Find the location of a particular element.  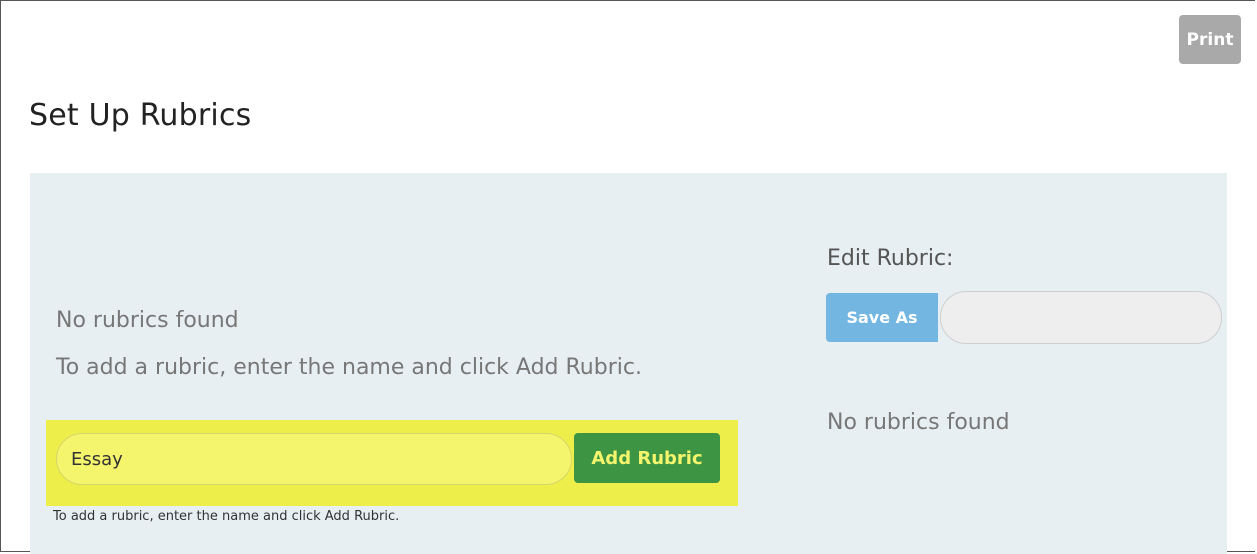

edit-no-rubrics-message: No rubrics found is located at coordinates (918, 422).